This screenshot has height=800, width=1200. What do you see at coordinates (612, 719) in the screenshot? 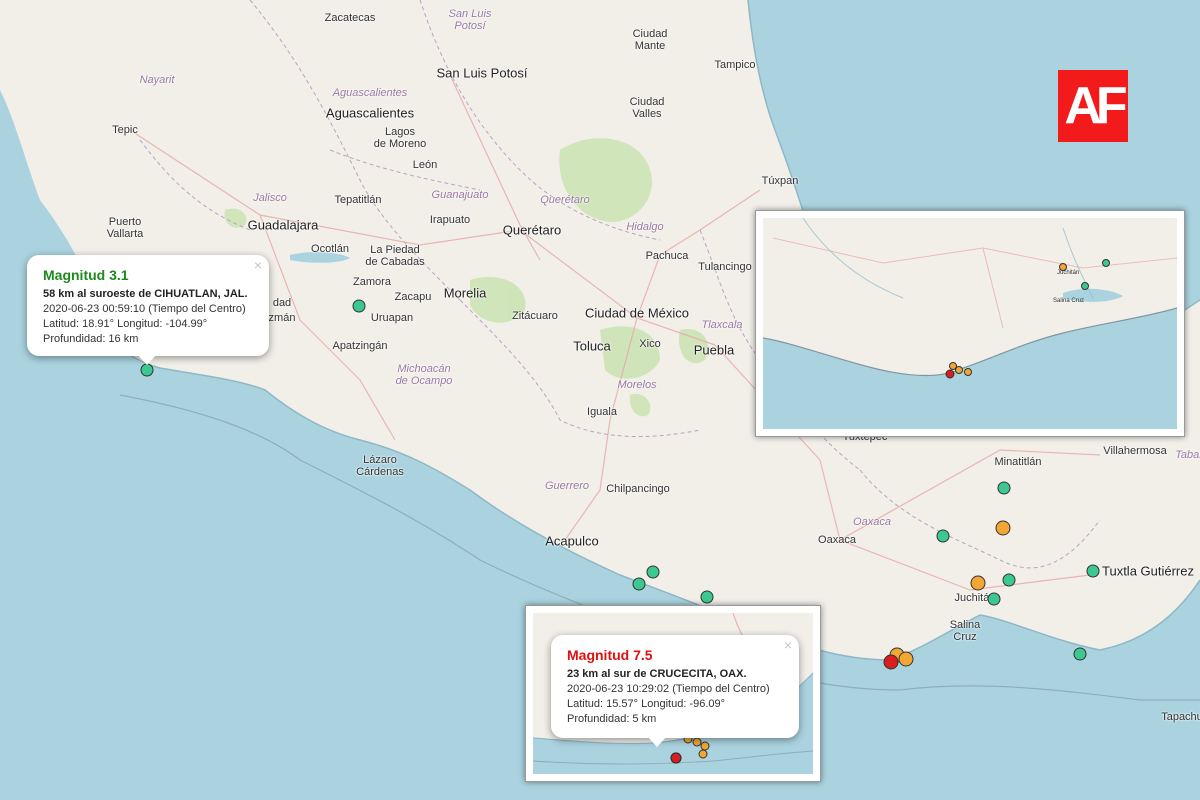
I see `popup-depth: Profundidad: 5 km` at bounding box center [612, 719].